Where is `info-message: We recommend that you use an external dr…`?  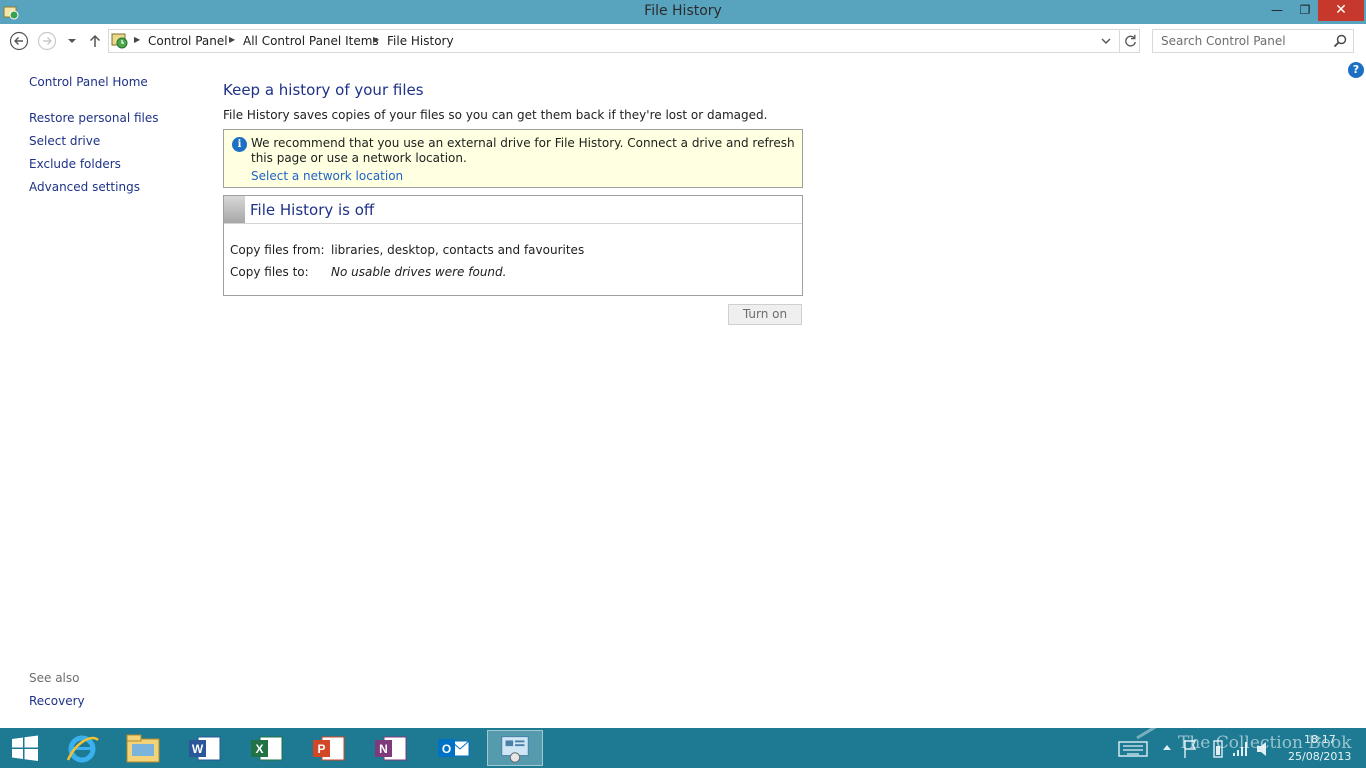 info-message: We recommend that you use an external dr… is located at coordinates (523, 150).